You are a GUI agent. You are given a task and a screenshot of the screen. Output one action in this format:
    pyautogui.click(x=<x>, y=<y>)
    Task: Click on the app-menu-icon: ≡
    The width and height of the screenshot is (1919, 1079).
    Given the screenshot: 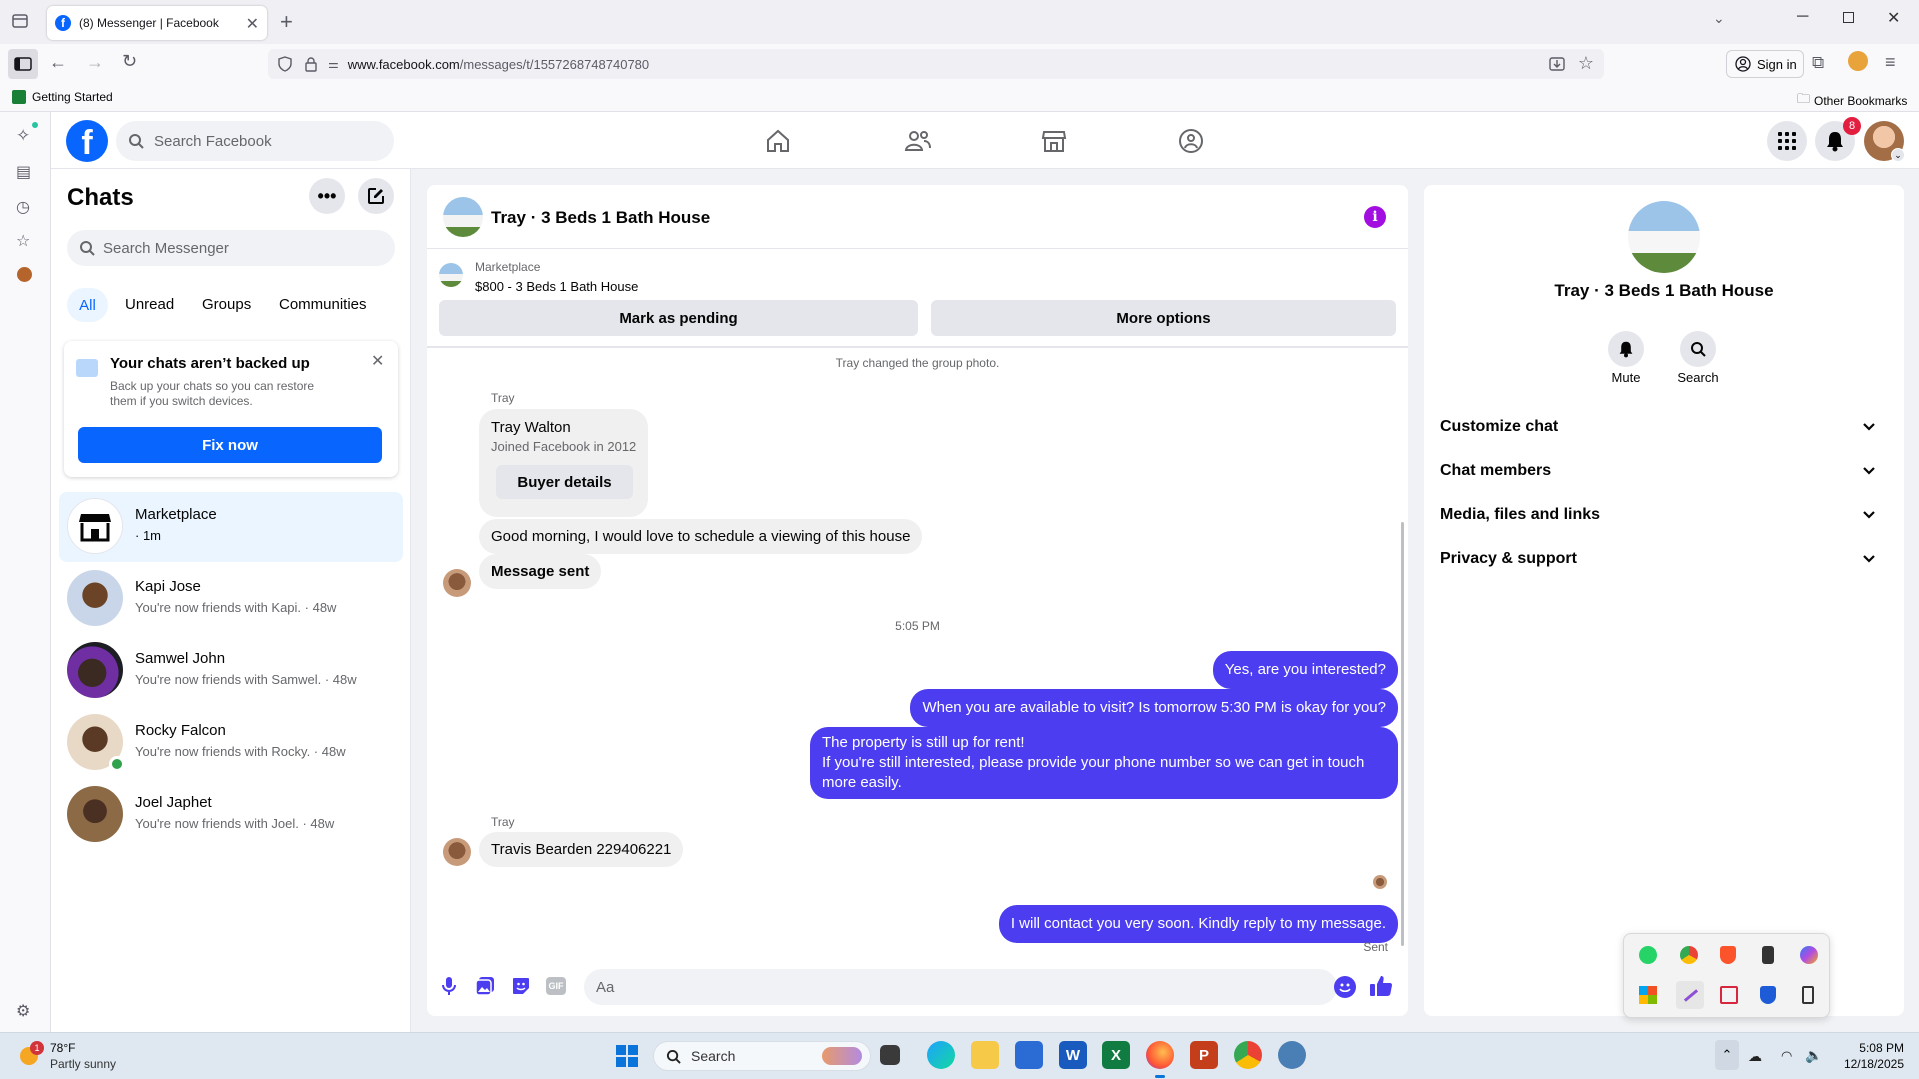 What is the action you would take?
    pyautogui.click(x=1890, y=62)
    